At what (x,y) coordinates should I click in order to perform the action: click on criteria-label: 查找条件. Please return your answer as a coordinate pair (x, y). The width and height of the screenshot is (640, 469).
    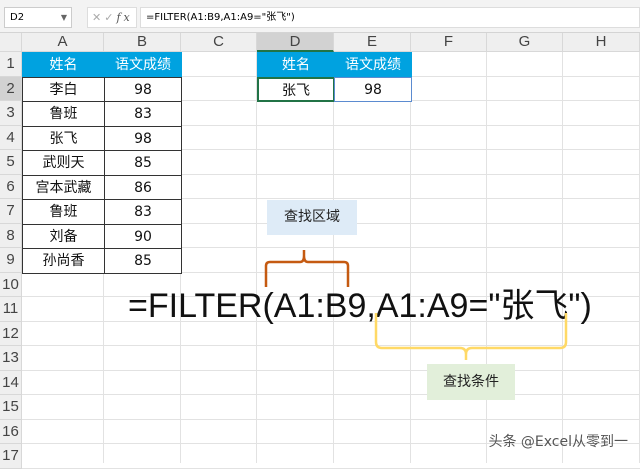
    Looking at the image, I should click on (471, 382).